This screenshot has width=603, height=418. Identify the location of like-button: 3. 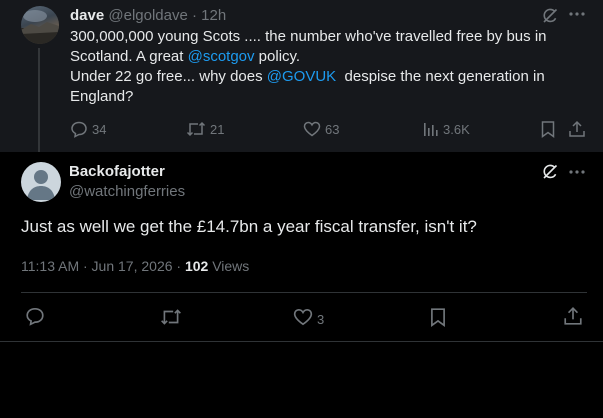
(308, 317).